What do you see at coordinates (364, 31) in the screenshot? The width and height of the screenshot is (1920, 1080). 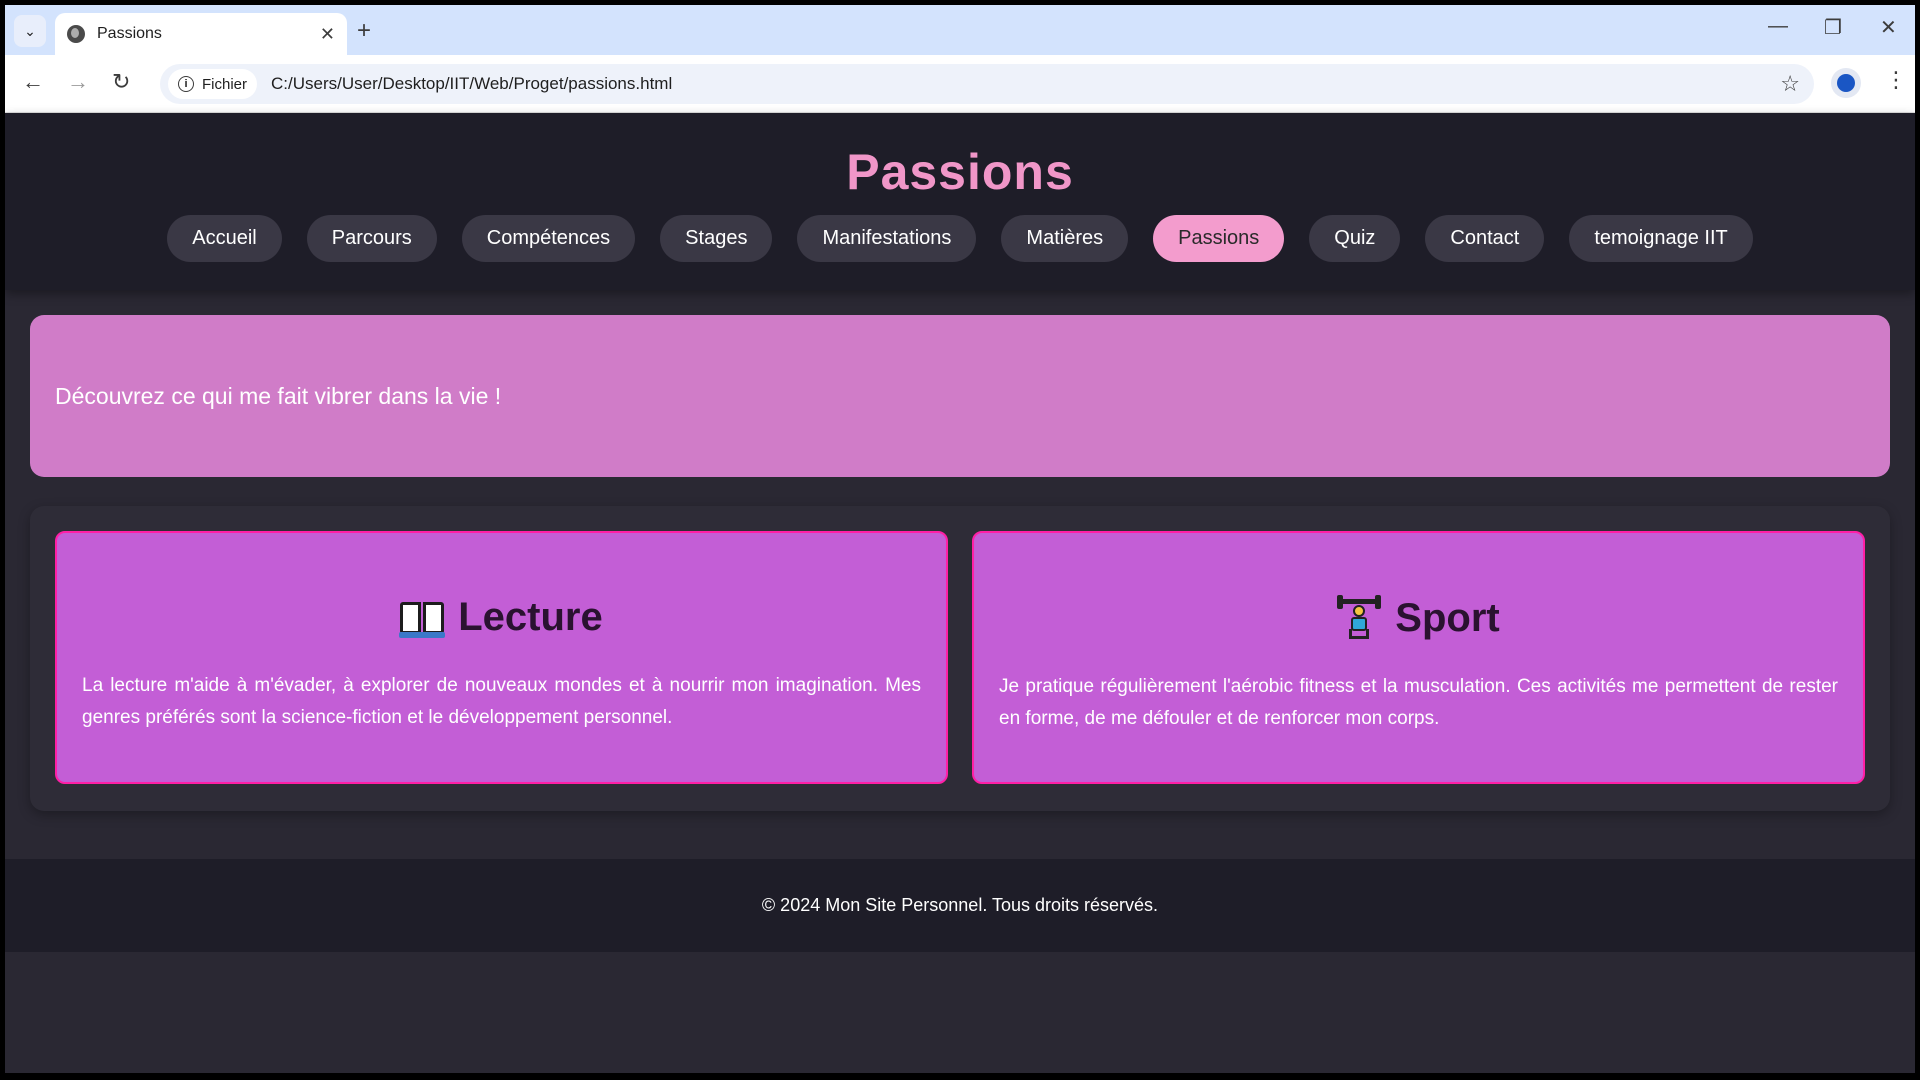 I see `new-tab-icon: +` at bounding box center [364, 31].